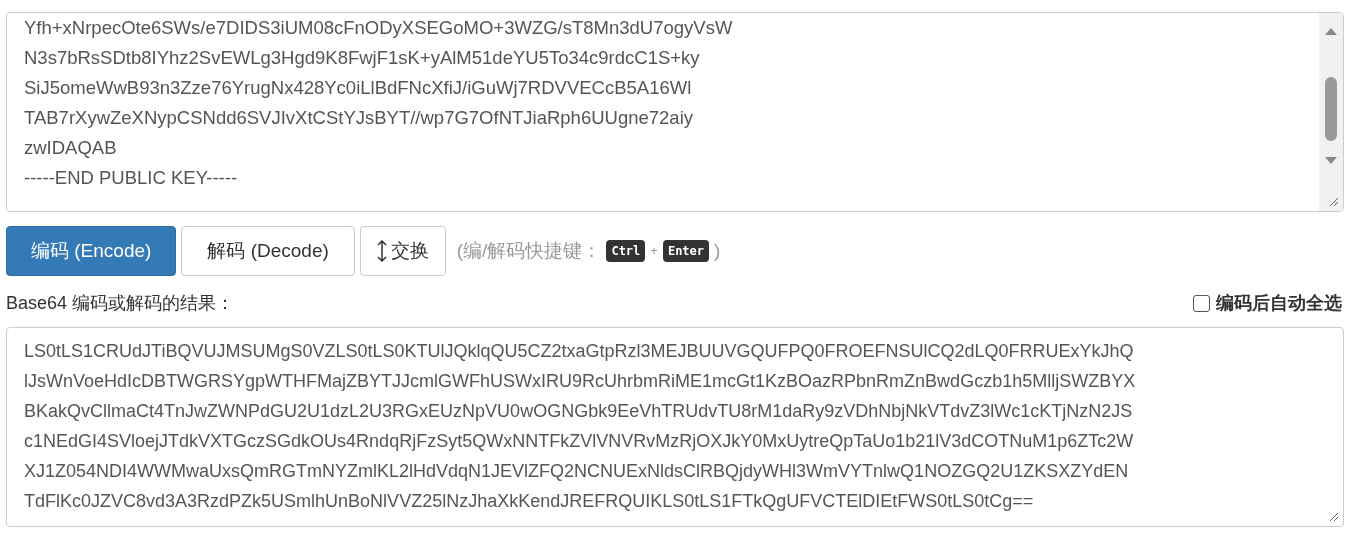  I want to click on swap-button: 交换, so click(402, 251).